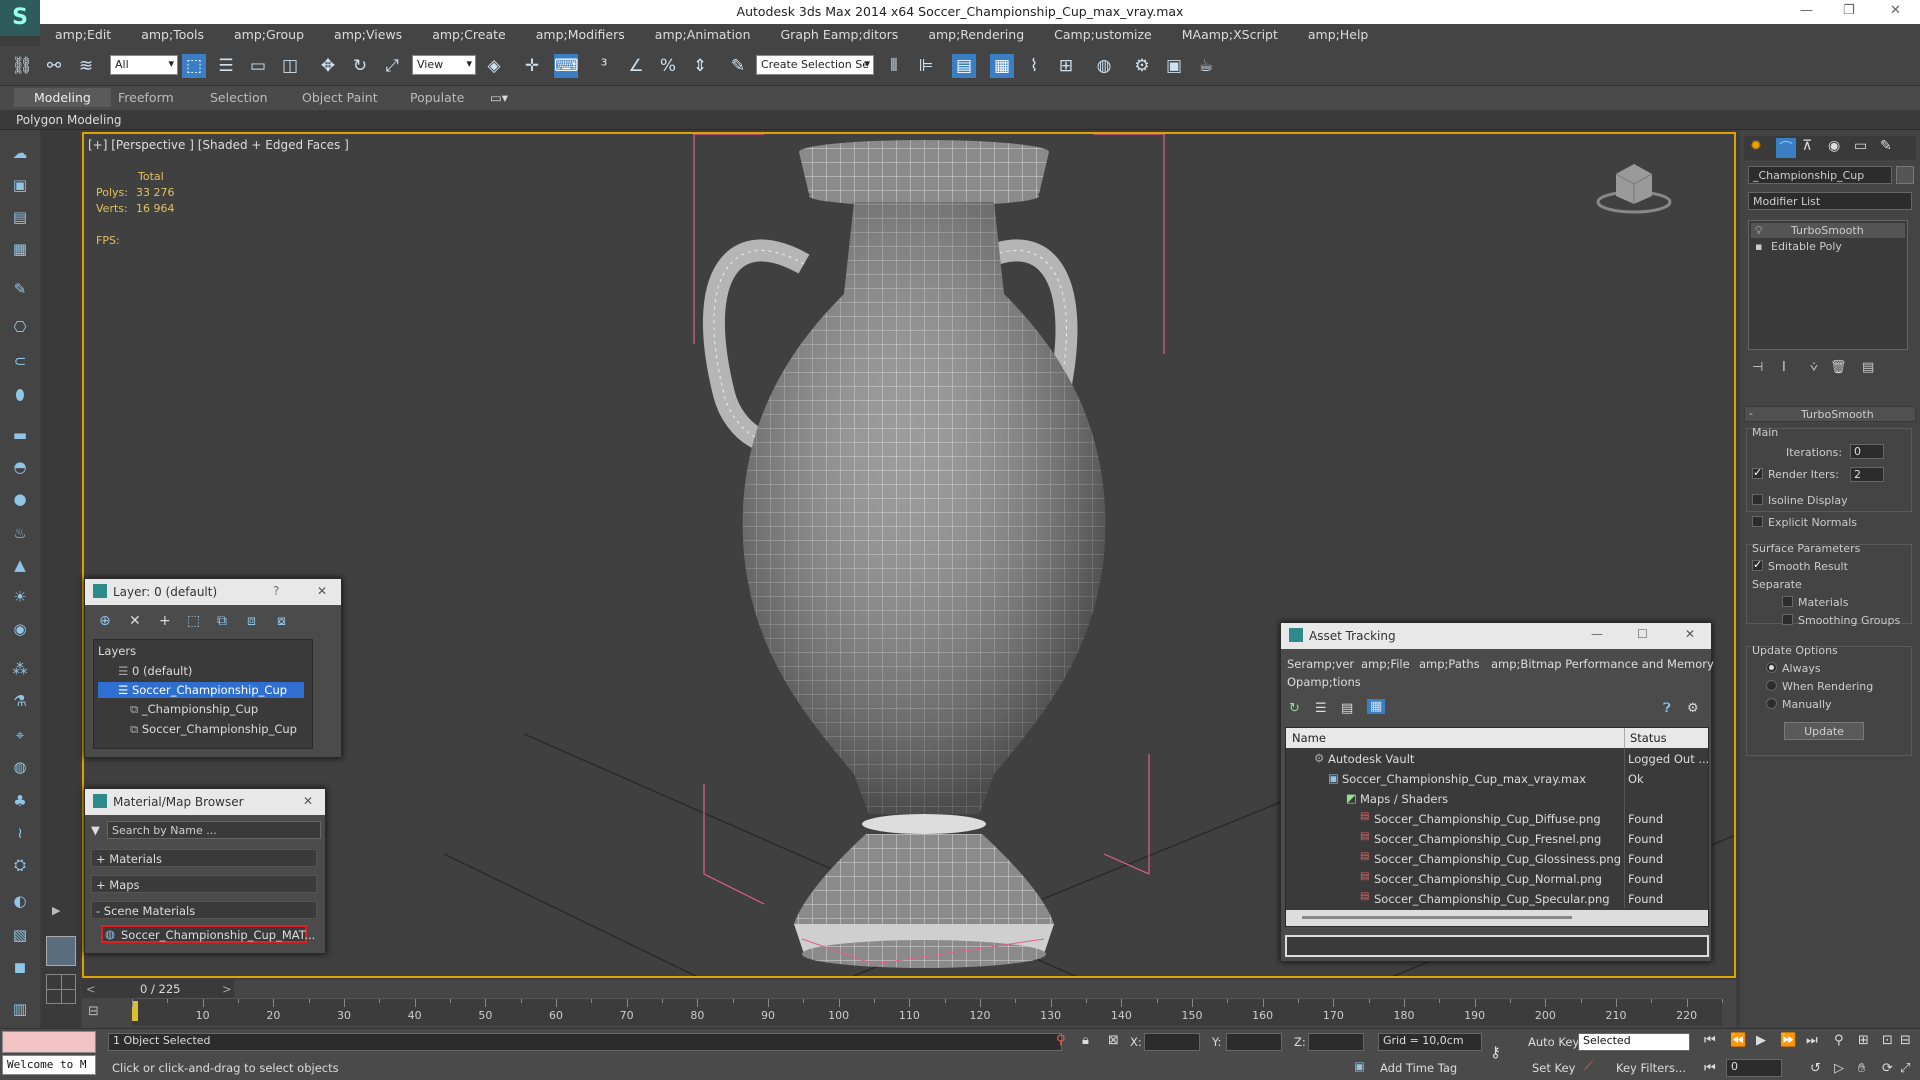 The height and width of the screenshot is (1080, 1920). I want to click on layout-icon: ▥, so click(20, 1011).